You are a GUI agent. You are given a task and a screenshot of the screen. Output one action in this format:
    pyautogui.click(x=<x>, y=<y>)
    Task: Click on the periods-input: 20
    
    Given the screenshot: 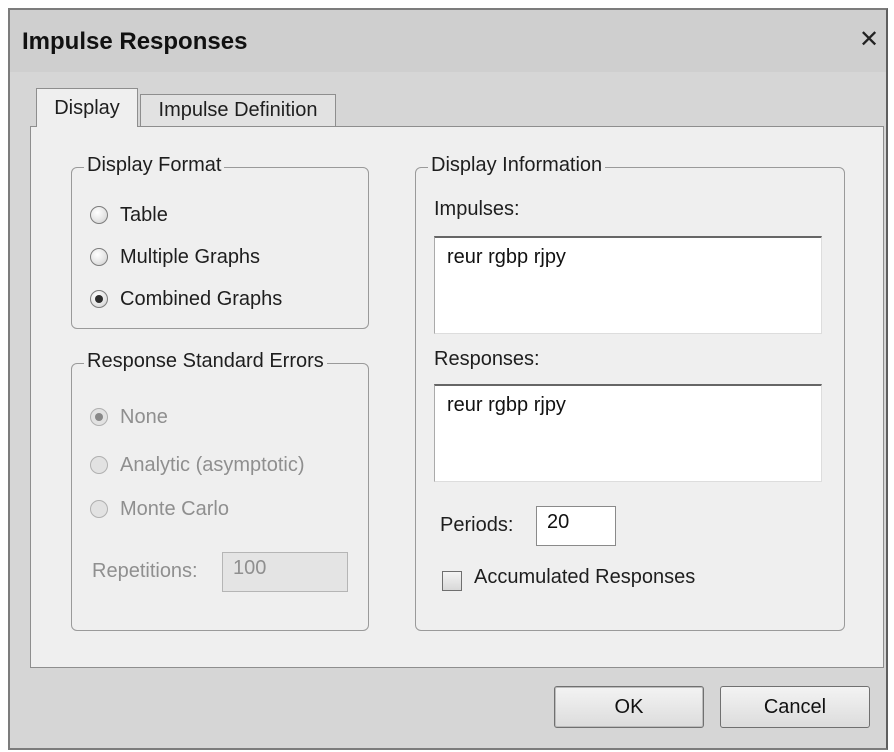 What is the action you would take?
    pyautogui.click(x=576, y=526)
    